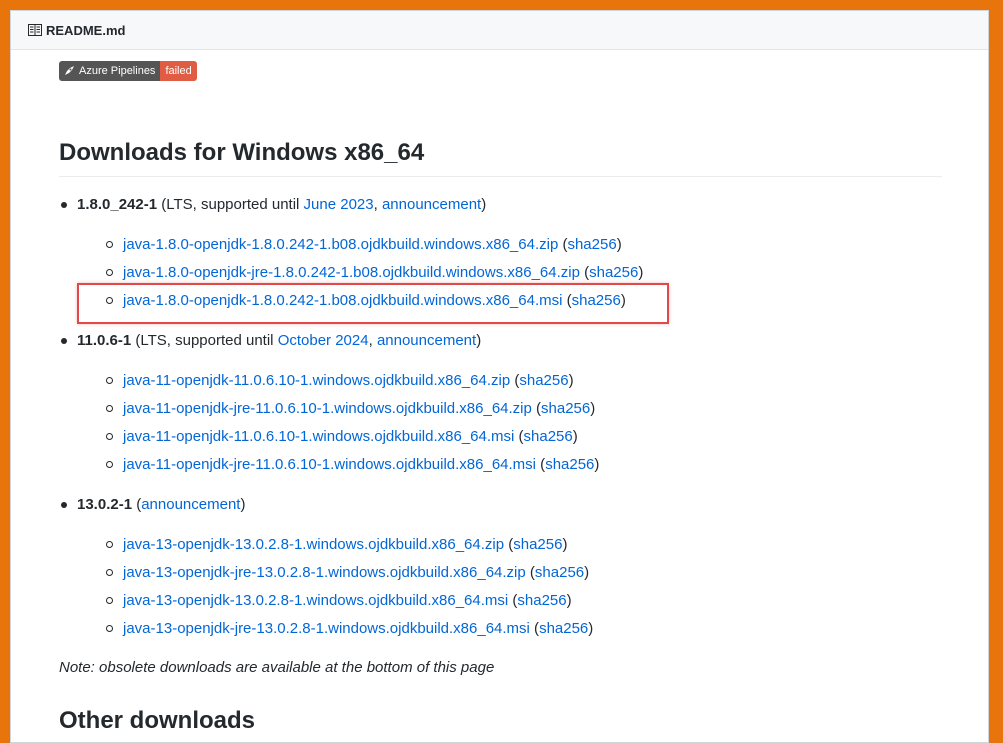 The image size is (1003, 743). Describe the element at coordinates (323, 340) in the screenshot. I see `supported-until-link: October 2024` at that location.